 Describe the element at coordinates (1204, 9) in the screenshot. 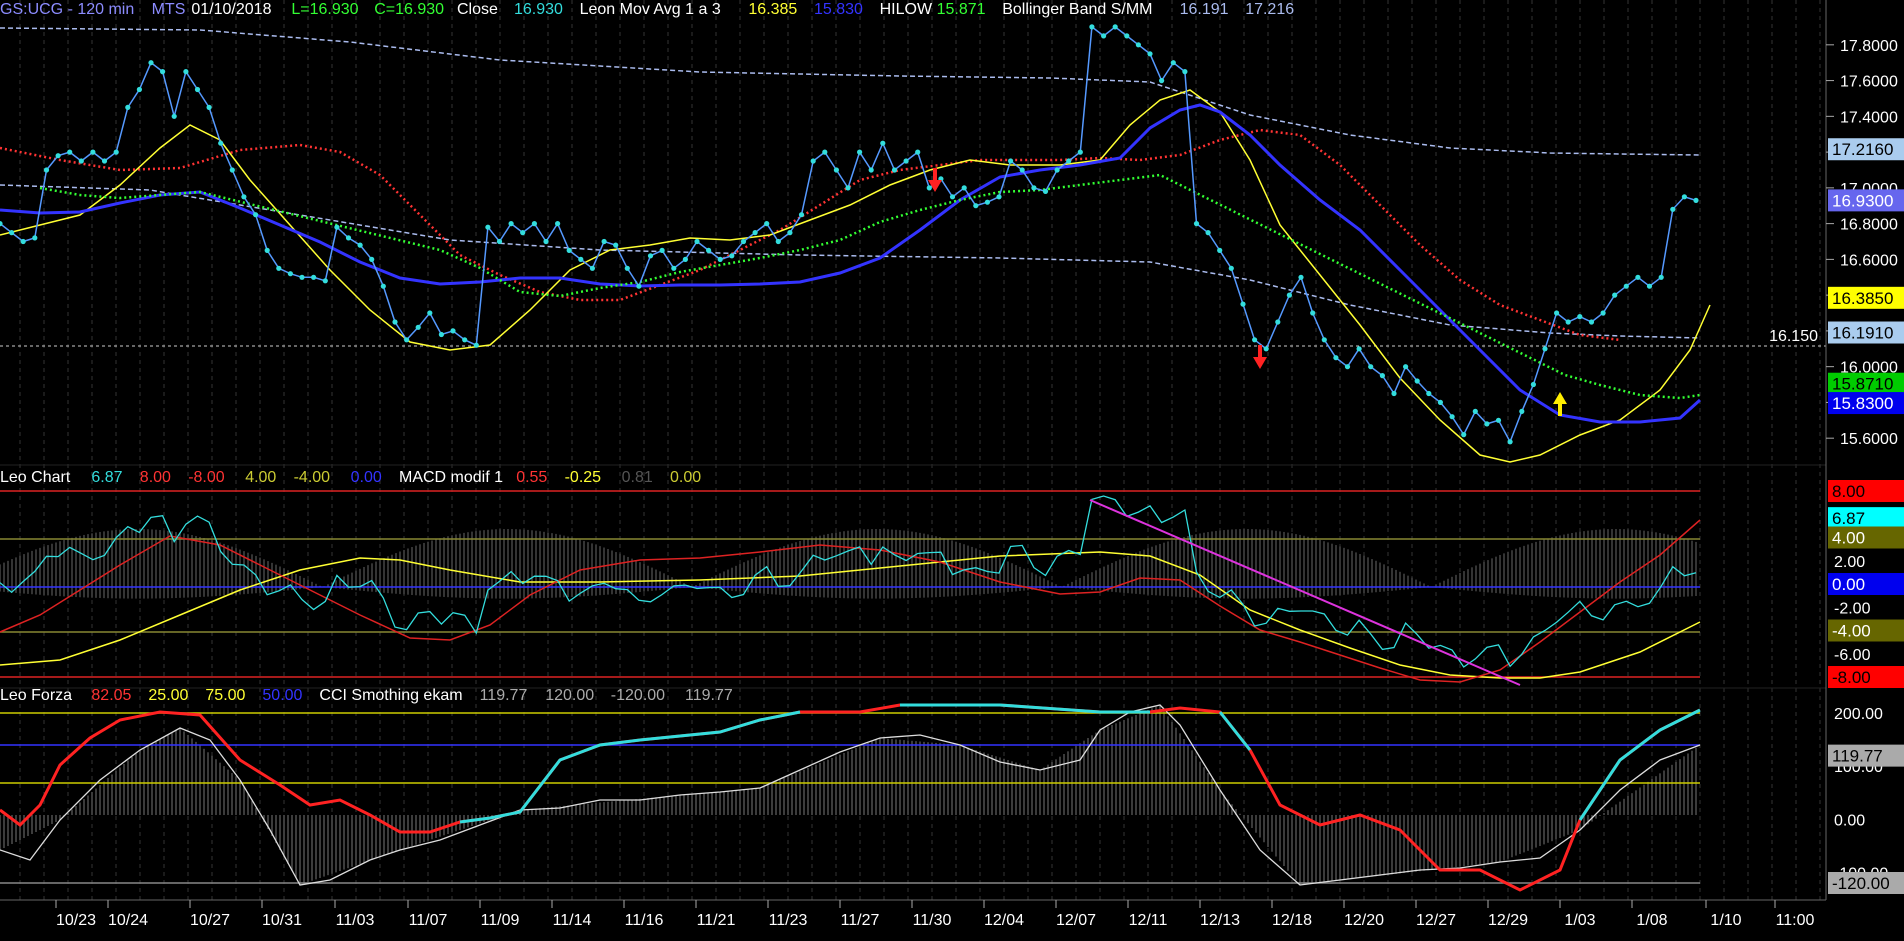

I see `legend-item: 16.191` at that location.